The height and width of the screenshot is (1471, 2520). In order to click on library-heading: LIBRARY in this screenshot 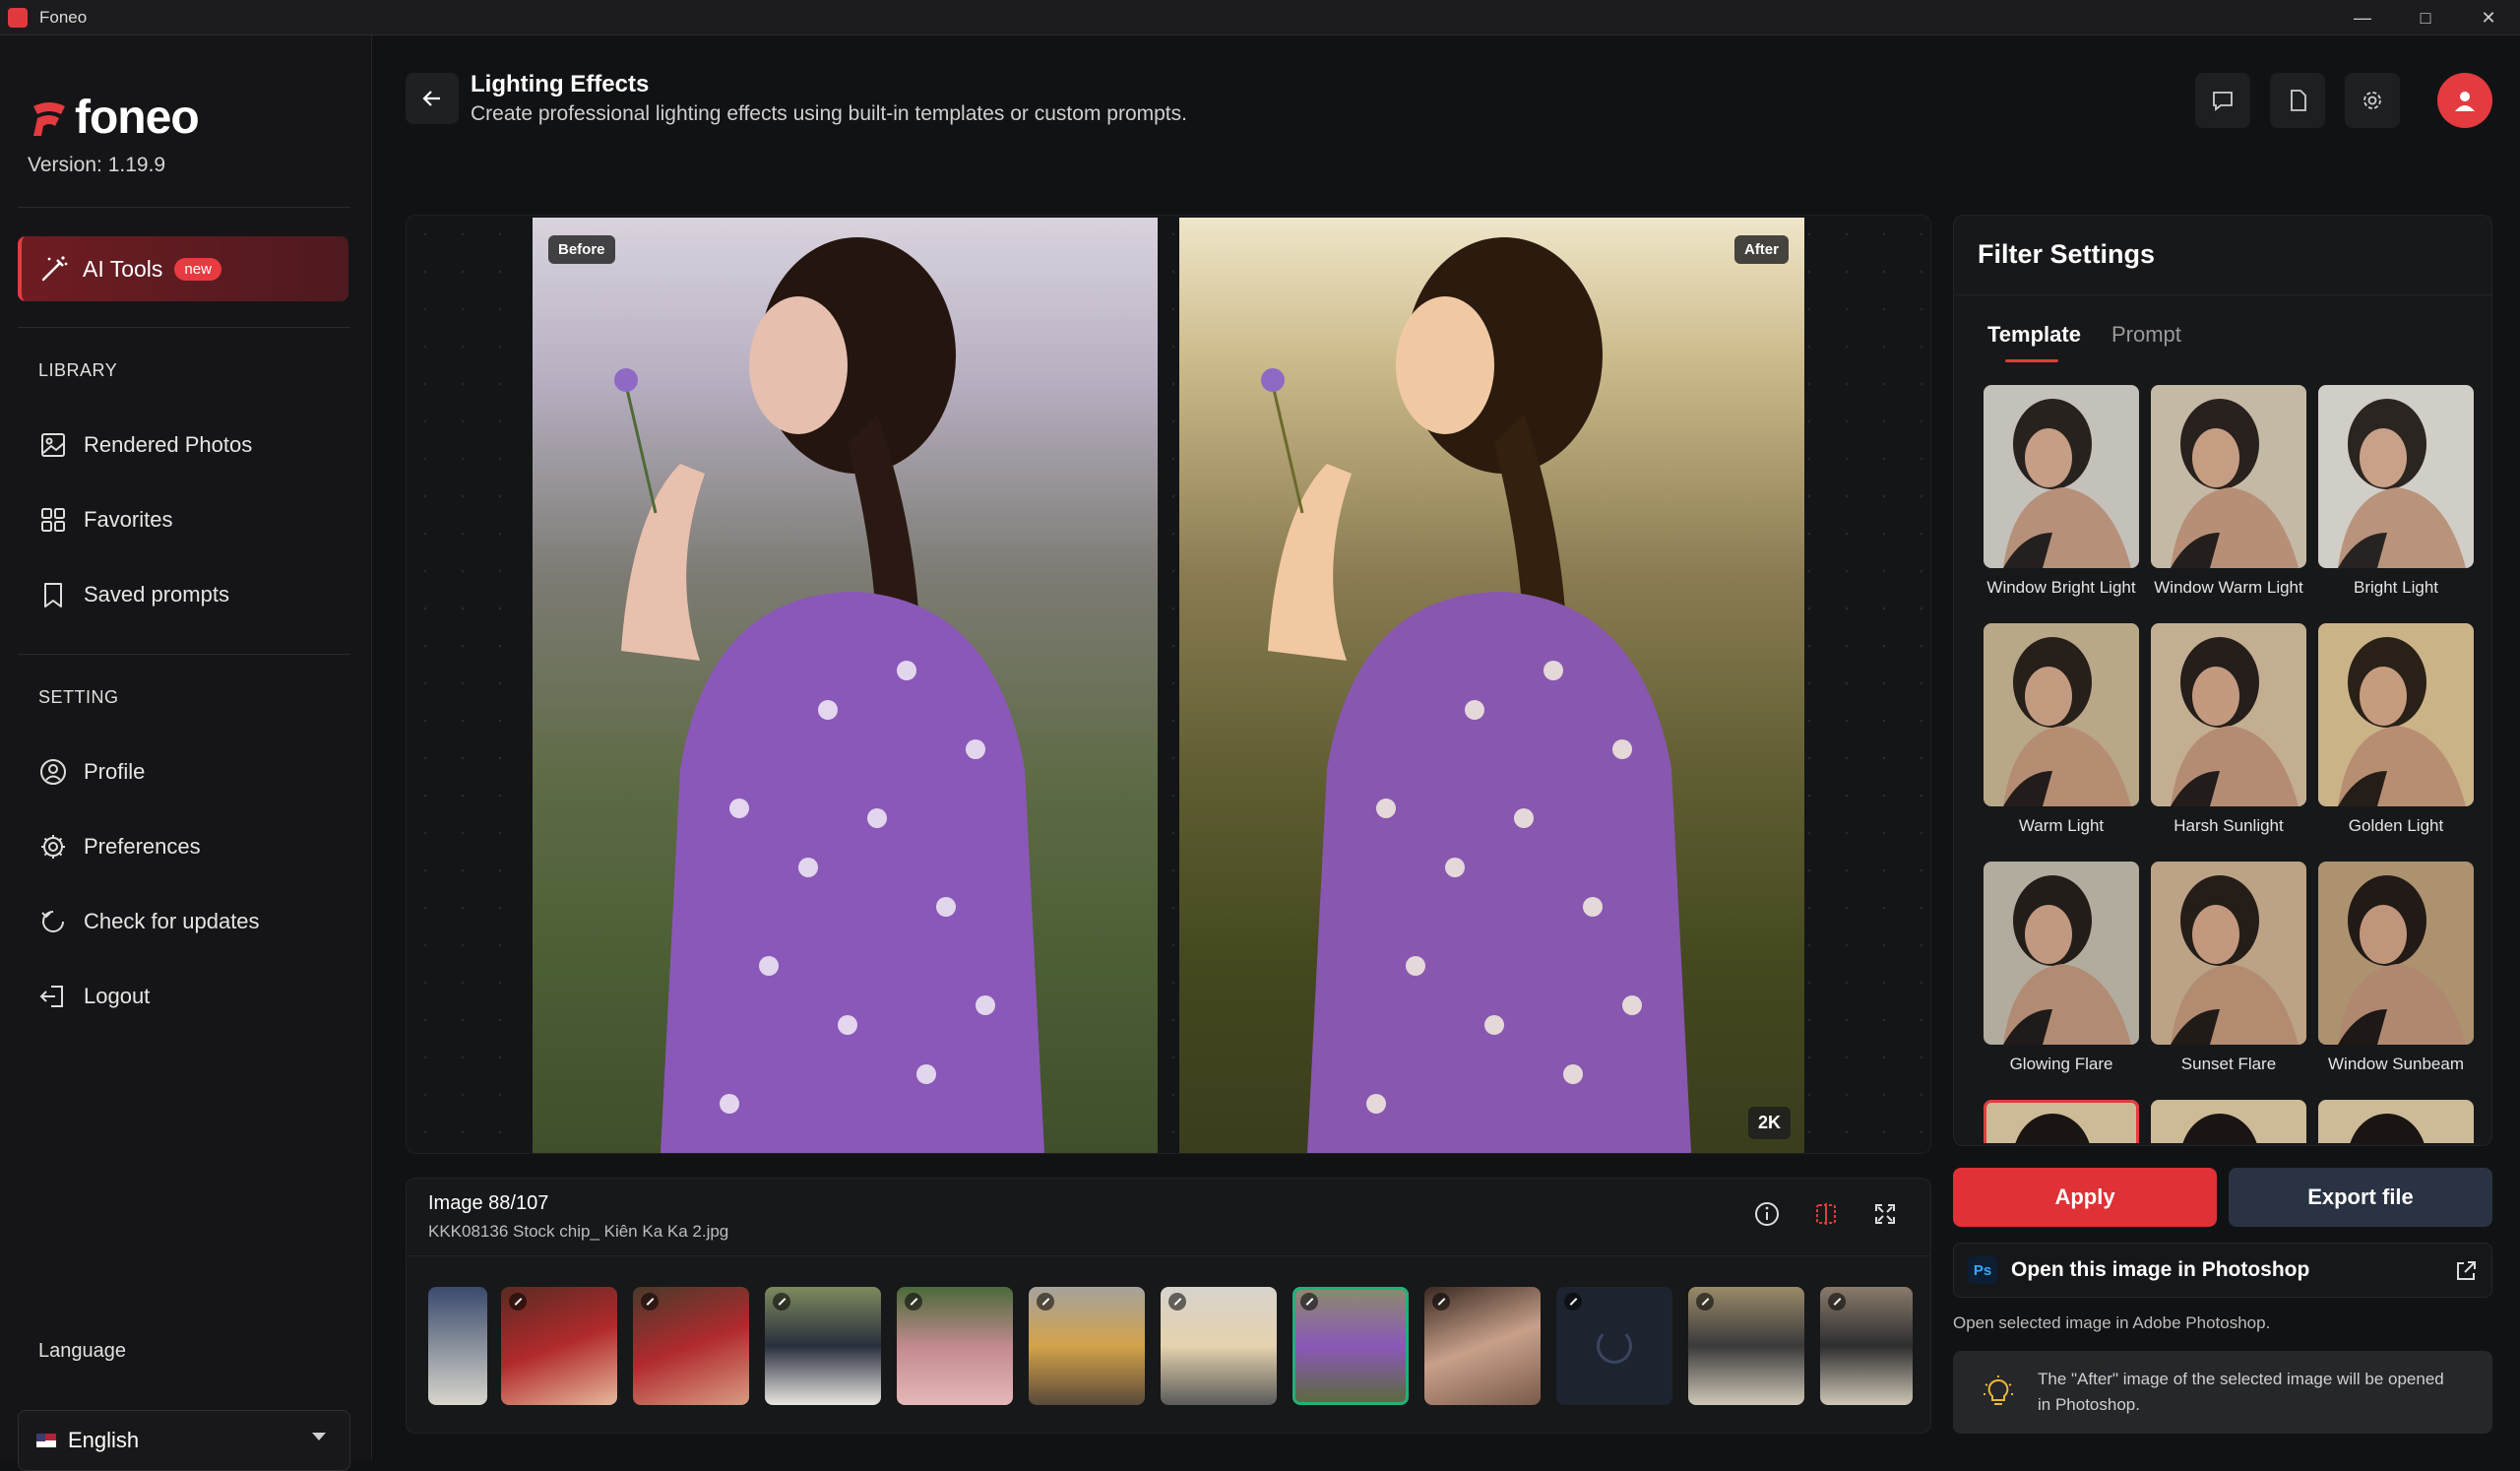, I will do `click(78, 370)`.